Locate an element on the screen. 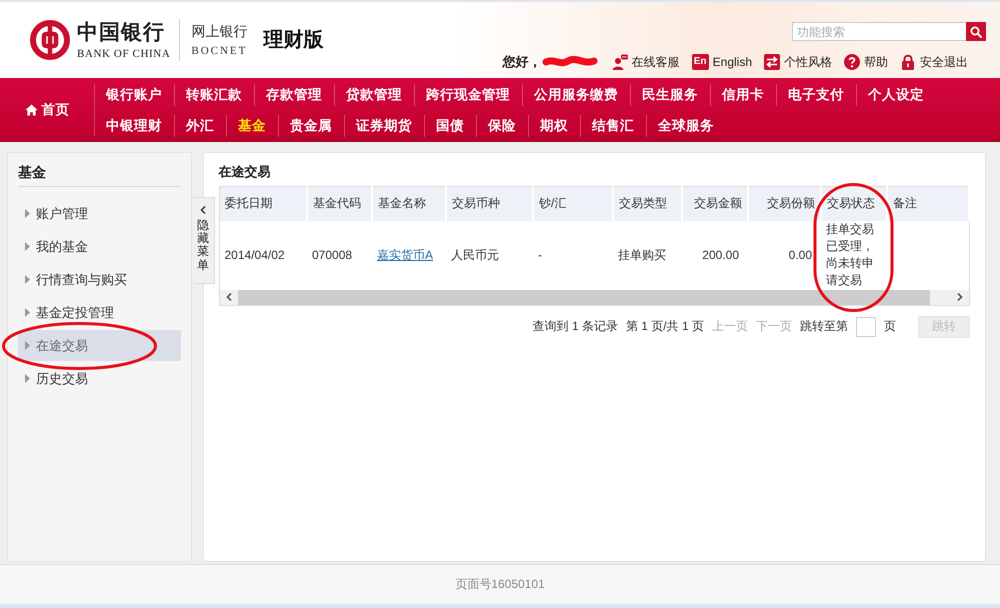 The height and width of the screenshot is (608, 1000). table-cell: 挂单交易已受理，尚未转申请交易 is located at coordinates (854, 255).